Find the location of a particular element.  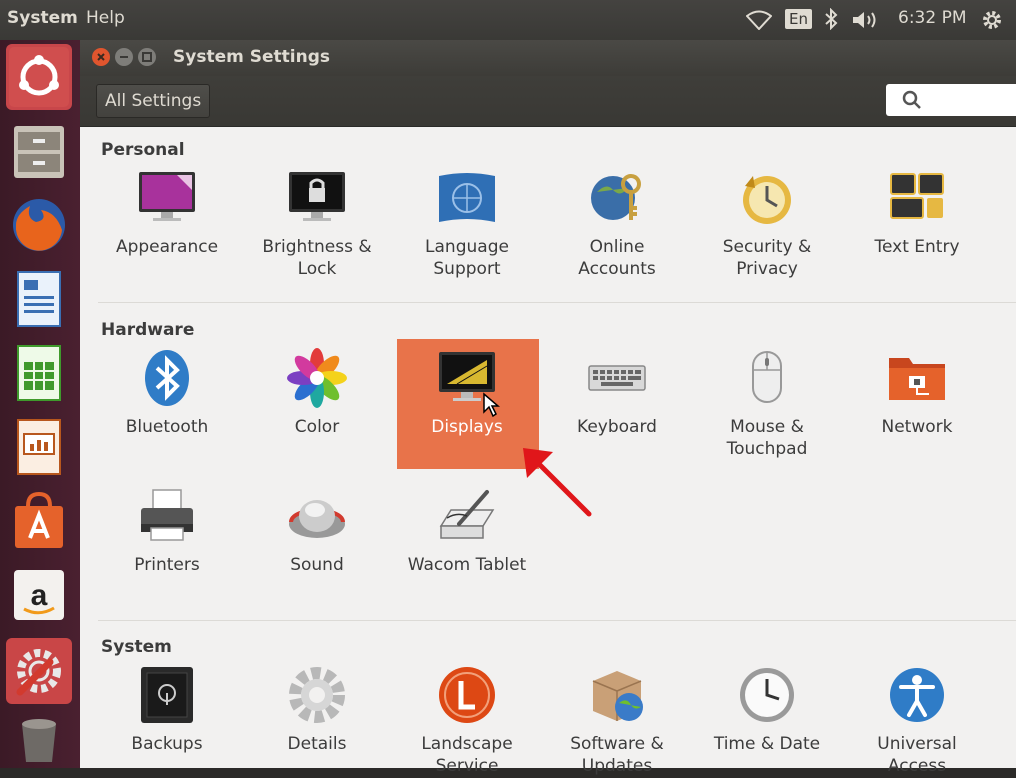

settings-tools-icon is located at coordinates (38, 672).